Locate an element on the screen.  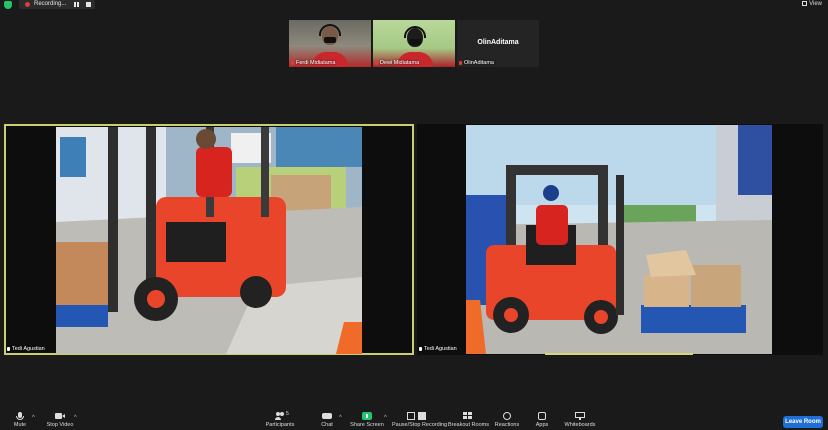
apps-icon is located at coordinates (542, 416).